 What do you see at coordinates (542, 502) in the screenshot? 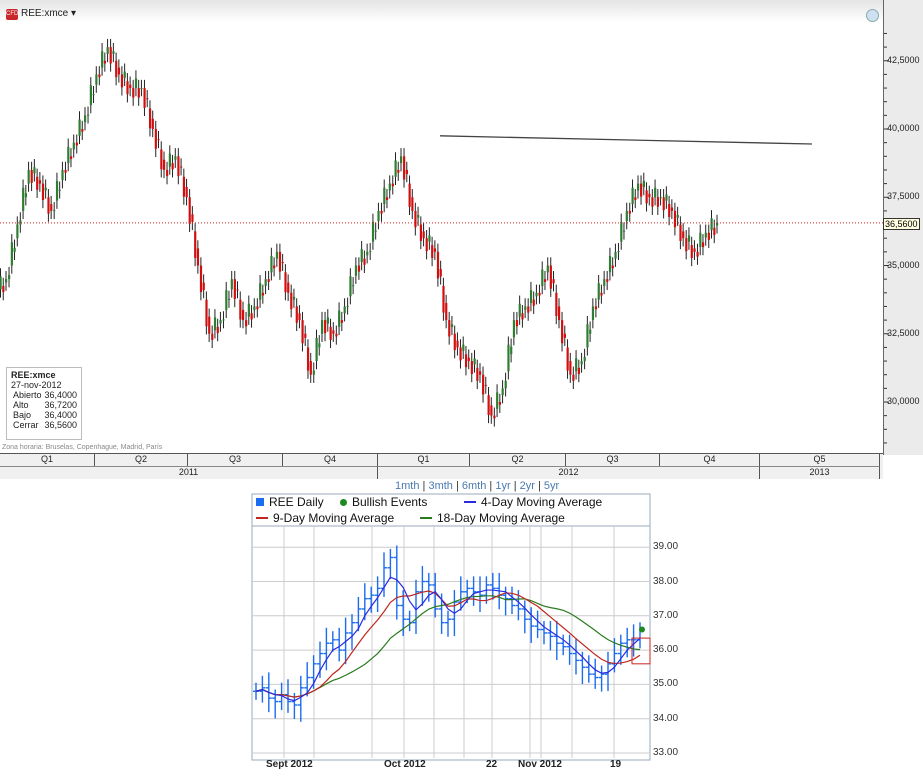
I see `legend-label: 4-Day Moving Average` at bounding box center [542, 502].